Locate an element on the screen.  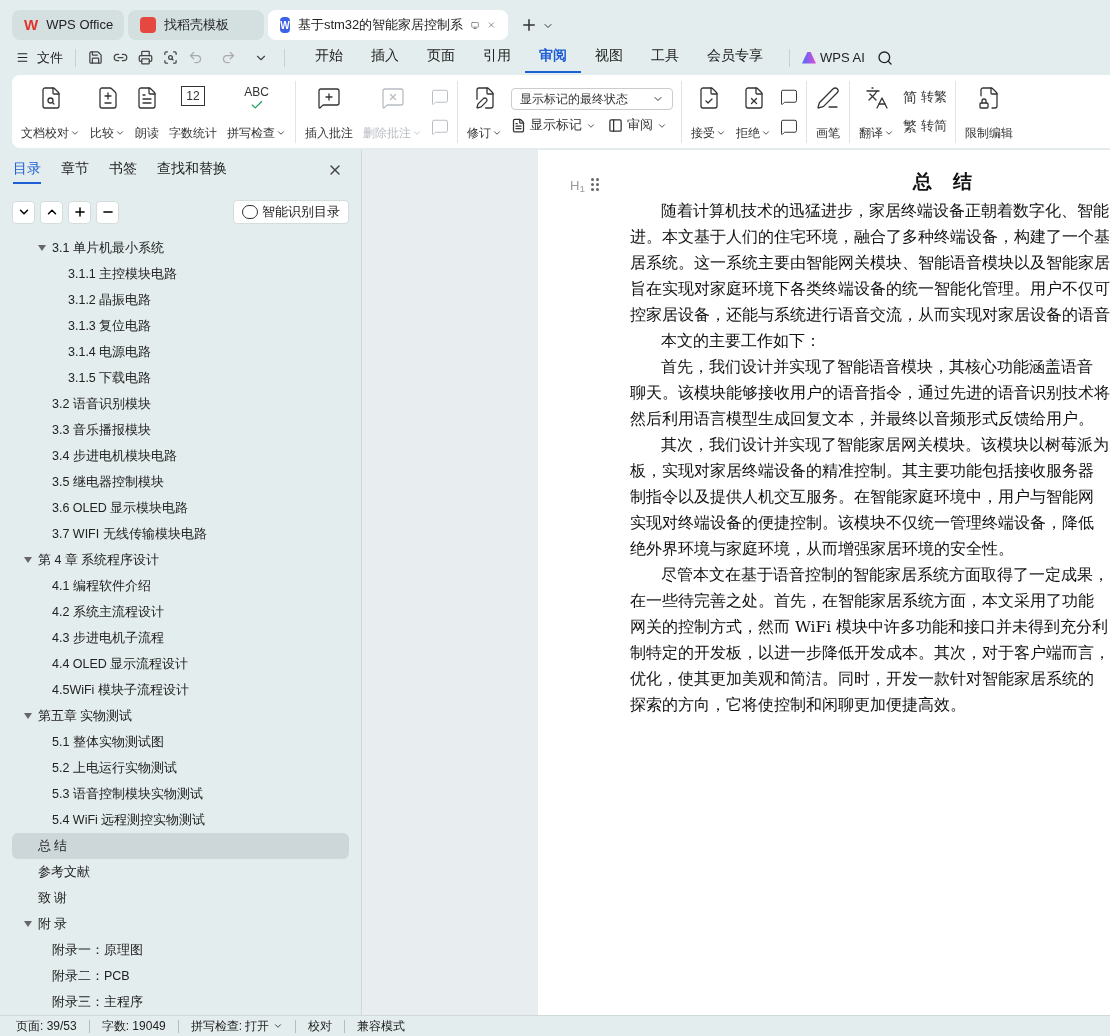
save-icon is located at coordinates (95, 57).